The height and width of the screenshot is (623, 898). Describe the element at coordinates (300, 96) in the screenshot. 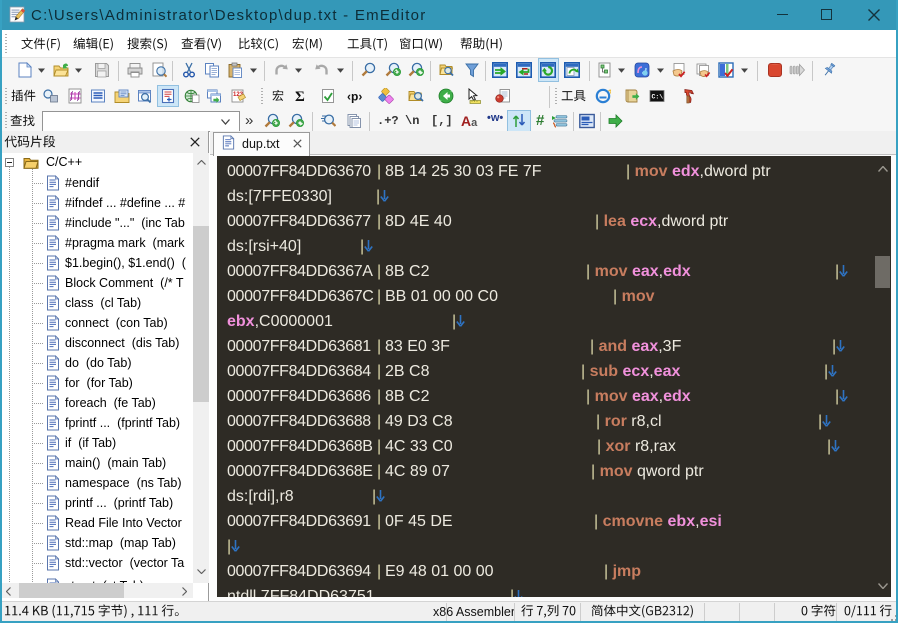

I see `svg-text: Σ` at that location.